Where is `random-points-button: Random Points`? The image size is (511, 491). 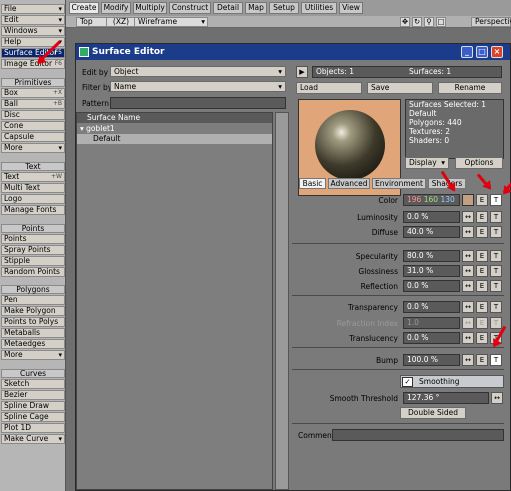 random-points-button: Random Points is located at coordinates (33, 272).